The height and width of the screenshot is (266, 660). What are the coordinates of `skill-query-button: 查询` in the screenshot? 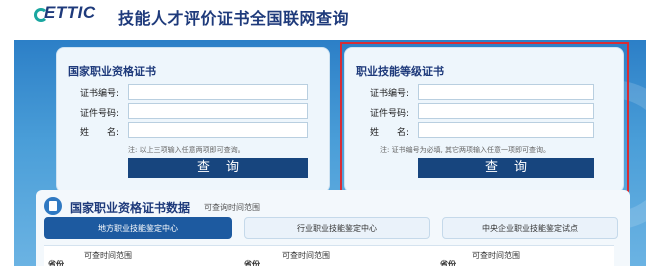 It's located at (506, 168).